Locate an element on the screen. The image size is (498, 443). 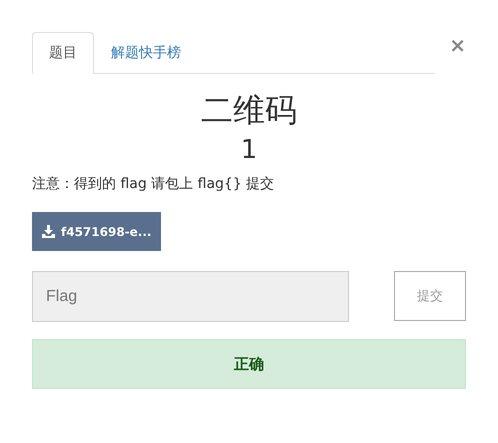
challenge-title: 二维码 is located at coordinates (249, 110).